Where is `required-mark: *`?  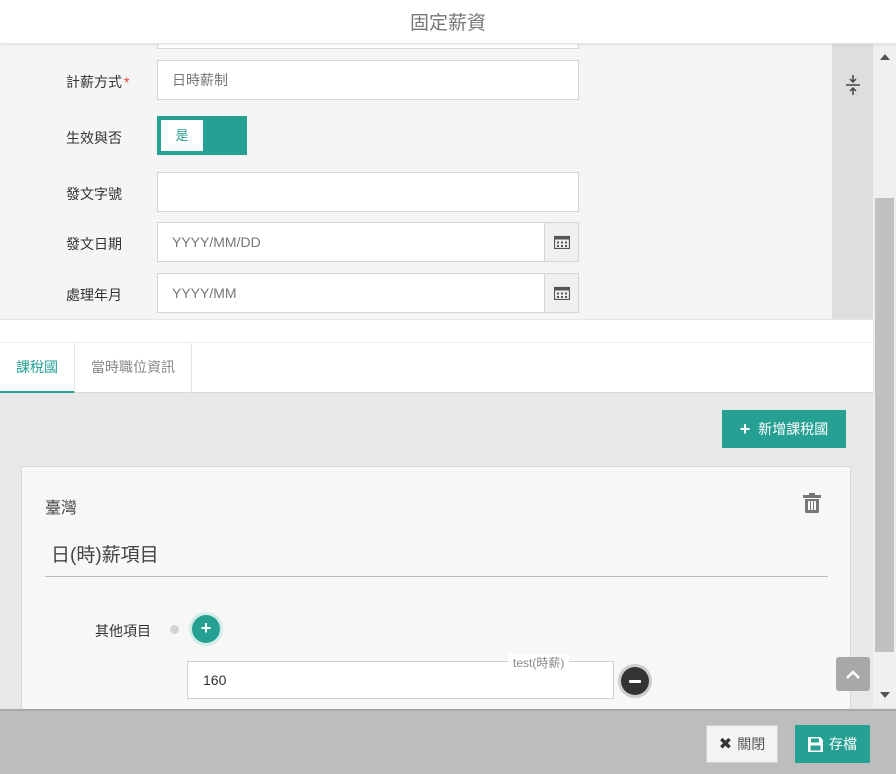
required-mark: * is located at coordinates (127, 82).